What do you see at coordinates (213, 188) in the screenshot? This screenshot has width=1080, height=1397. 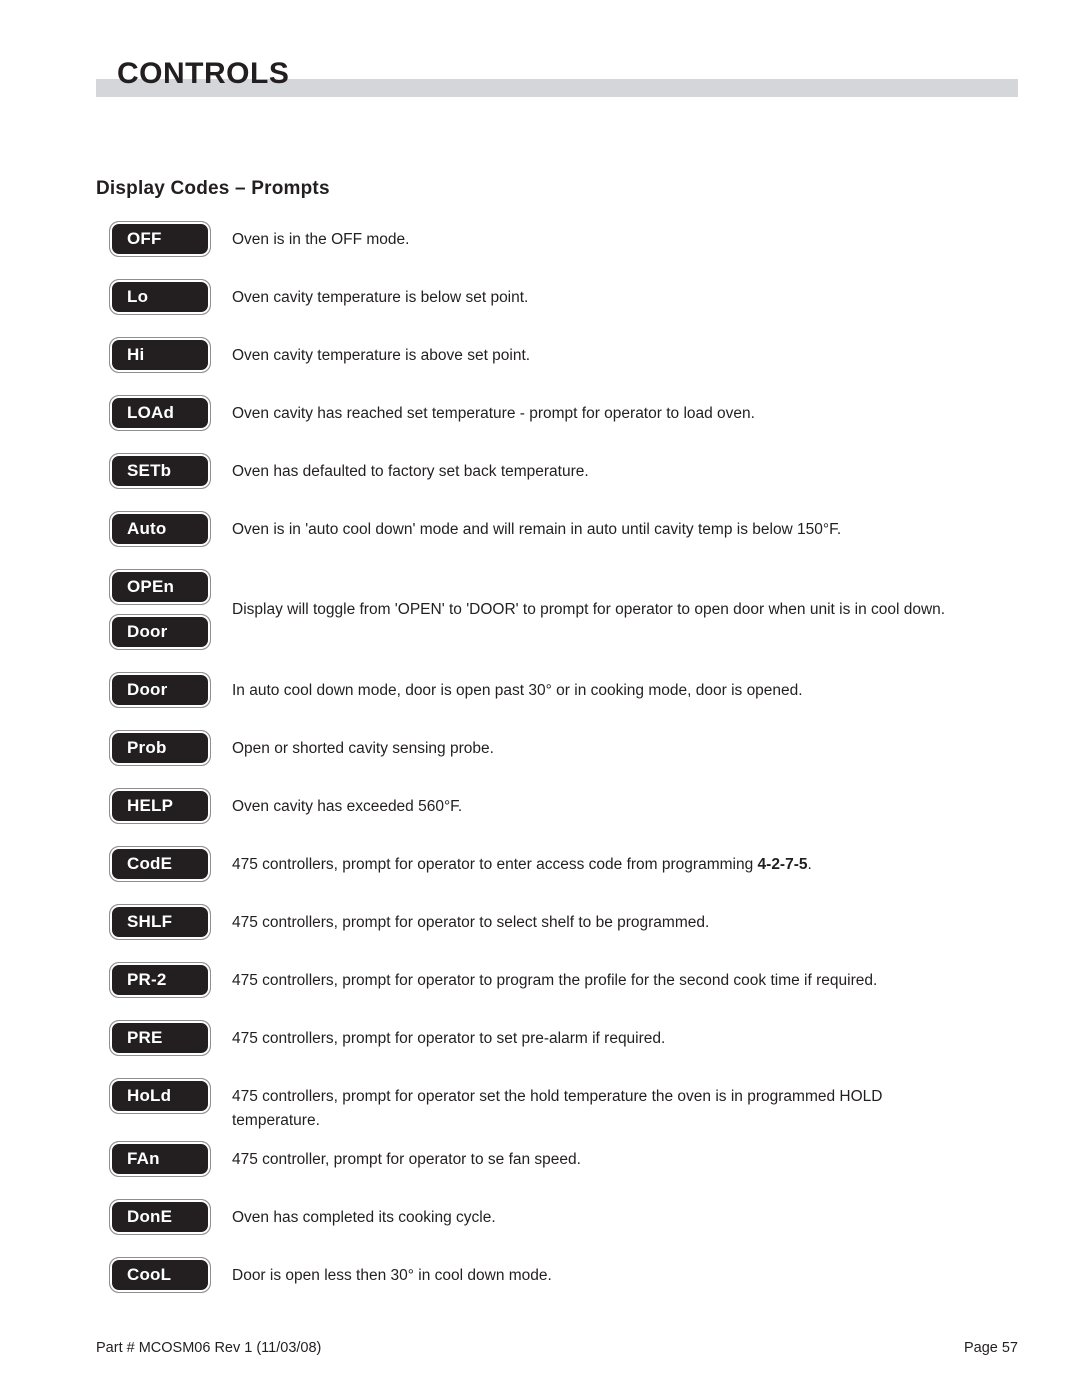 I see `section-heading: Display Codes – Prompts` at bounding box center [213, 188].